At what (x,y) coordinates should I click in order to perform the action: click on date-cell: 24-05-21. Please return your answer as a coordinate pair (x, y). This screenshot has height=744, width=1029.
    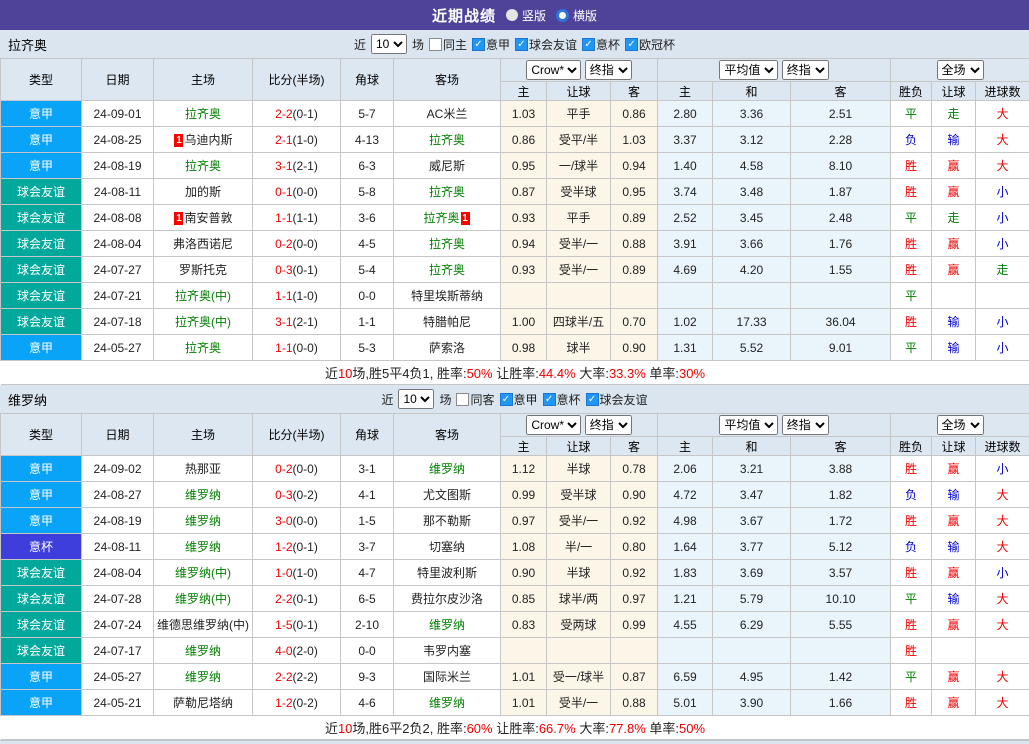
    Looking at the image, I should click on (118, 703).